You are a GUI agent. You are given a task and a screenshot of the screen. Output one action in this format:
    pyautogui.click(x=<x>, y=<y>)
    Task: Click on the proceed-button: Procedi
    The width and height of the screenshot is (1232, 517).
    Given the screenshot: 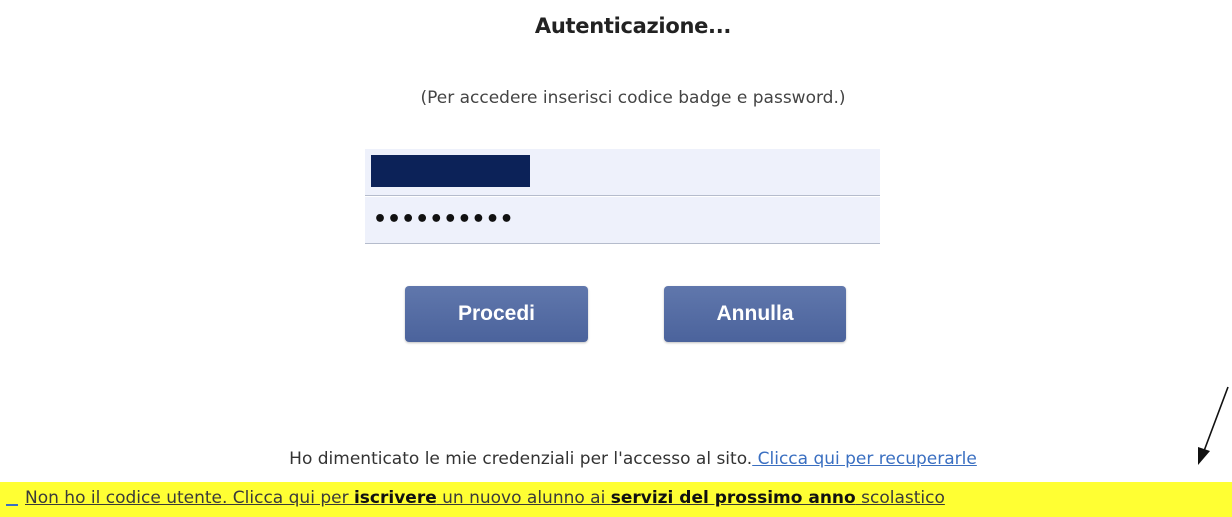 What is the action you would take?
    pyautogui.click(x=496, y=314)
    